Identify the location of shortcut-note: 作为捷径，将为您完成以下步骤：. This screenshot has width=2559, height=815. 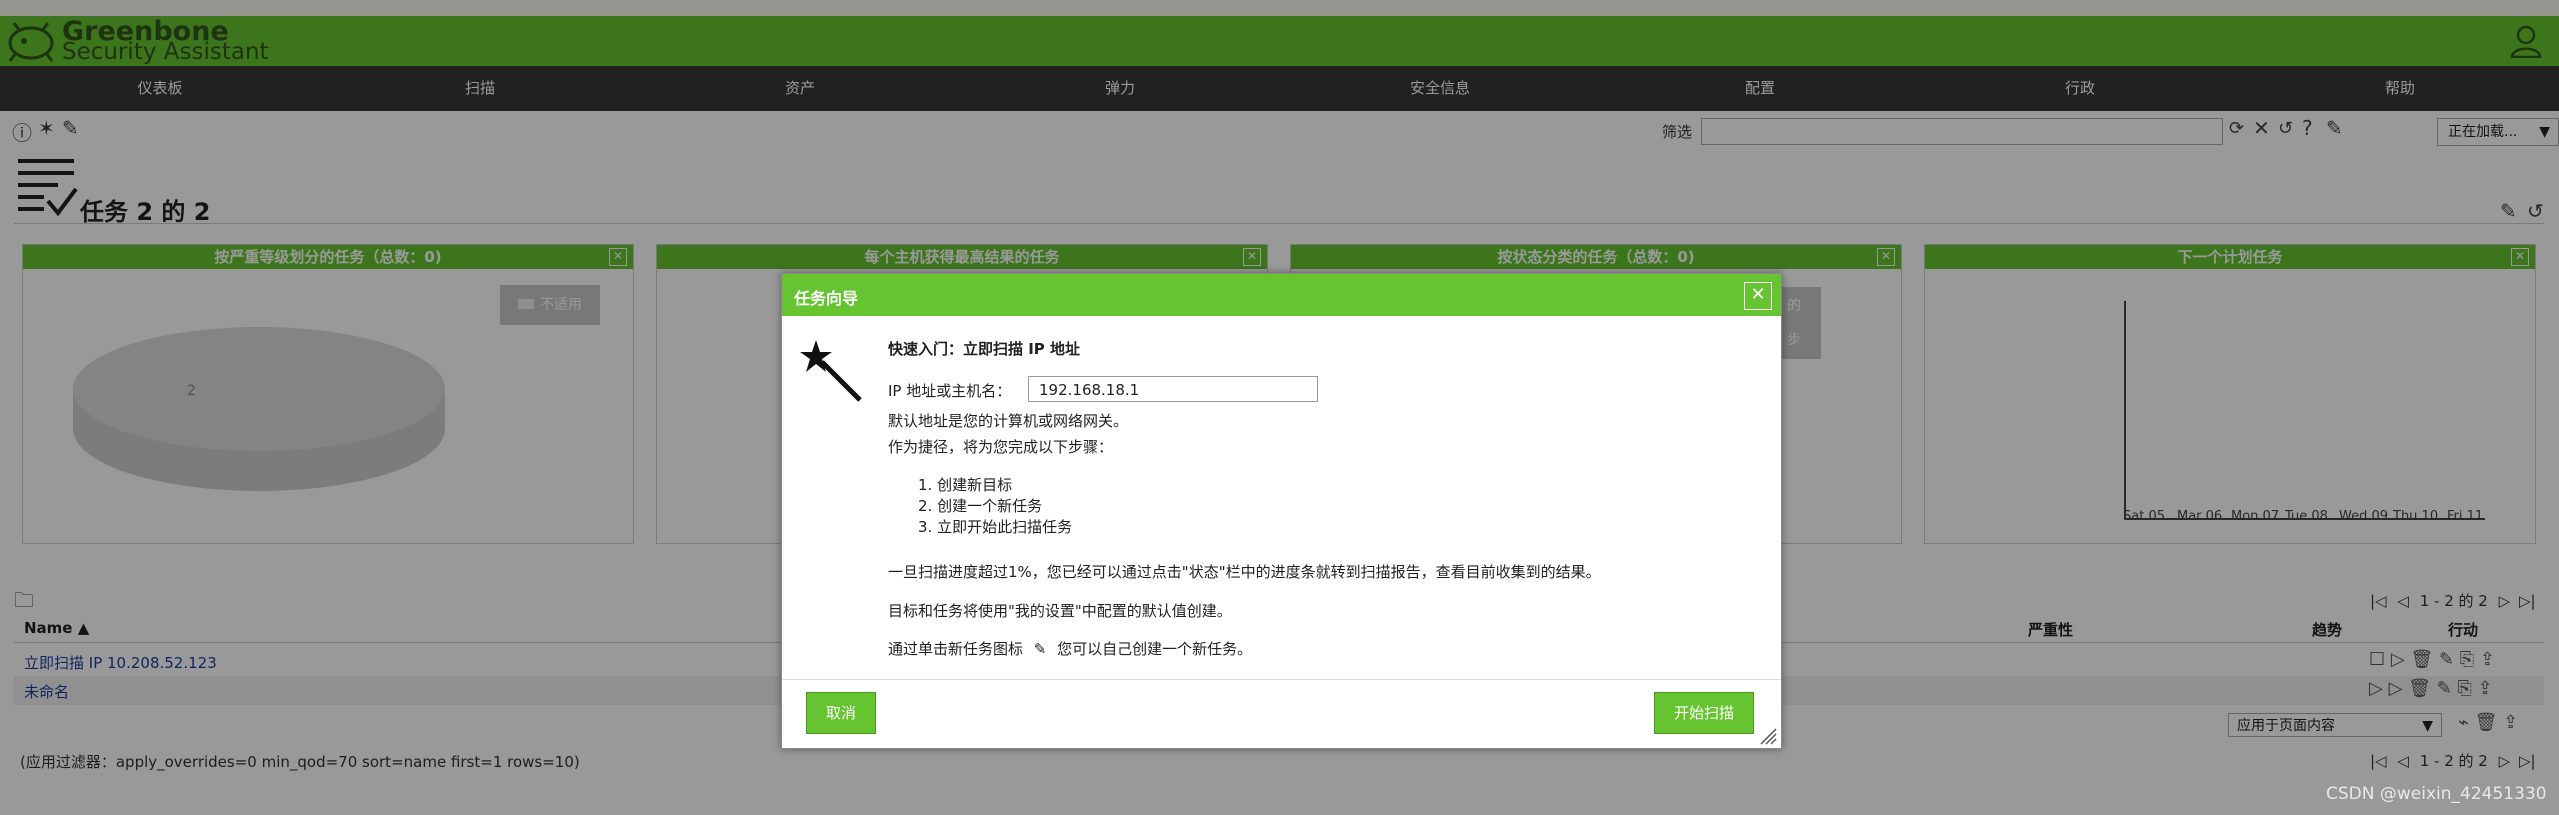
(1001, 447).